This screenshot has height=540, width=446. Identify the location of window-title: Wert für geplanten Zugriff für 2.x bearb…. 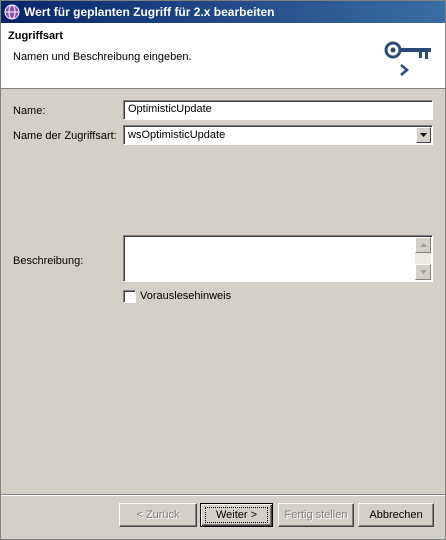
(149, 12).